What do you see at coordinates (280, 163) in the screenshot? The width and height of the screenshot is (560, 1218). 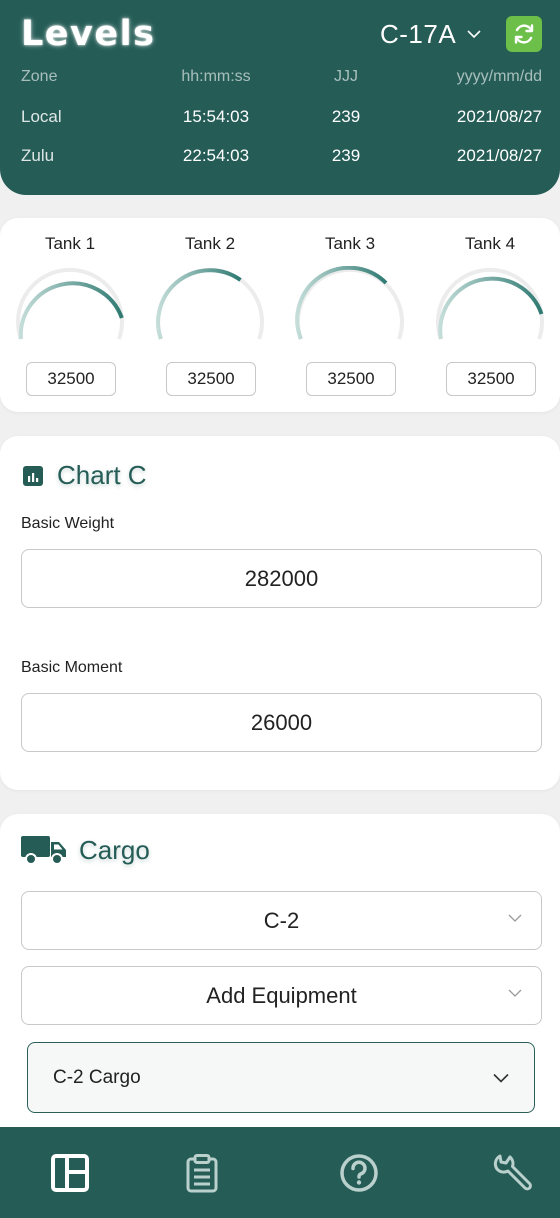 I see `table-row: Zulu 22:54:03 239 2021/08/27` at bounding box center [280, 163].